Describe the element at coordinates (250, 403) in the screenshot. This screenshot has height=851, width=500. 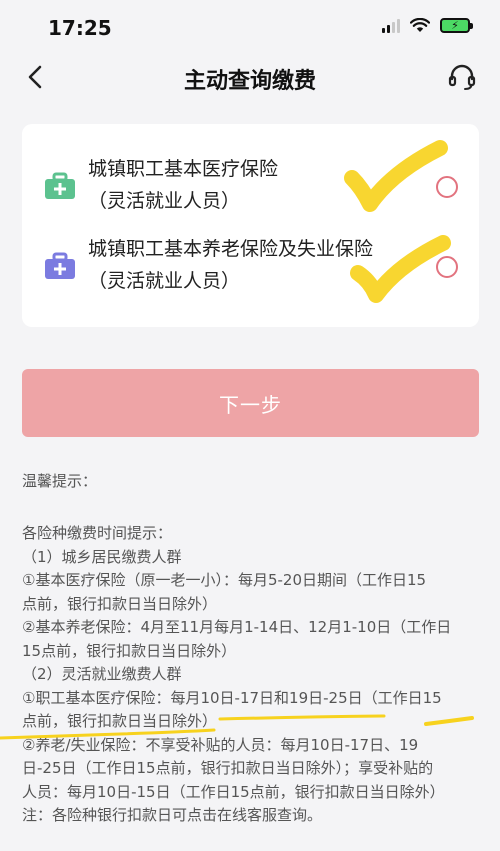
I see `next-step-button: 下一步` at that location.